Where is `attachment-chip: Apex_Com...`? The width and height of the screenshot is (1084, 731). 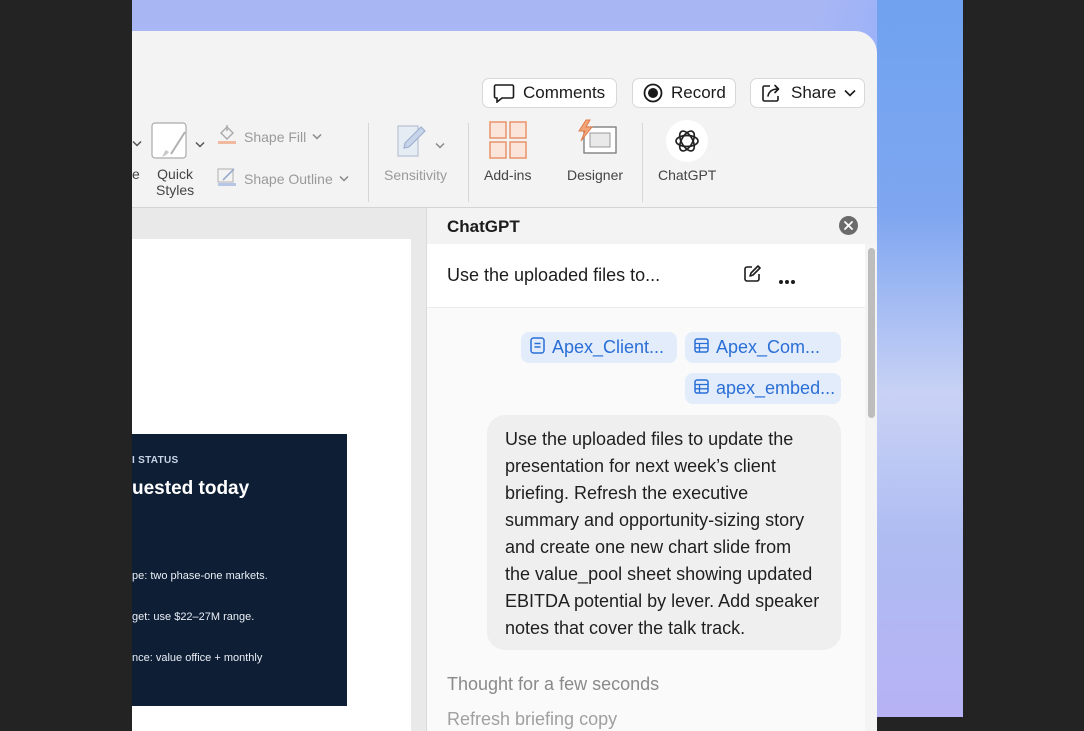 attachment-chip: Apex_Com... is located at coordinates (763, 347).